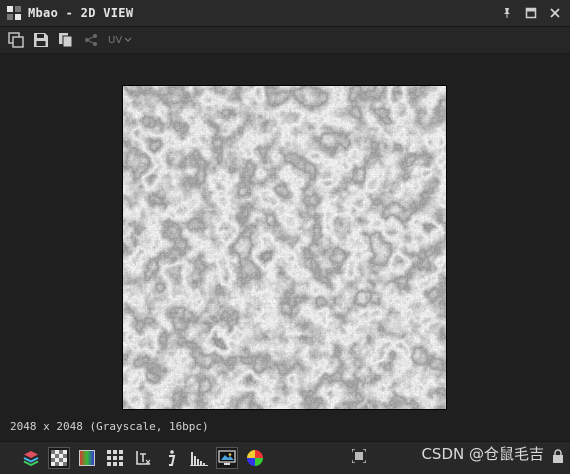  What do you see at coordinates (555, 13) in the screenshot?
I see `close-icon` at bounding box center [555, 13].